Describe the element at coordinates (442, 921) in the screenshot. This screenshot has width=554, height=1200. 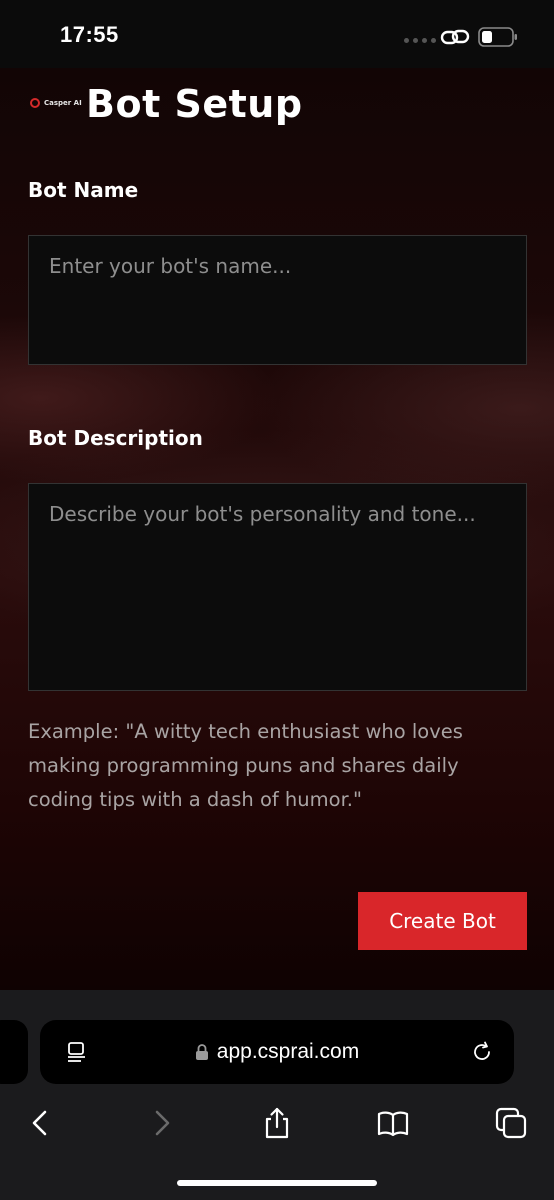
I see `create-bot-button: Create Bot` at that location.